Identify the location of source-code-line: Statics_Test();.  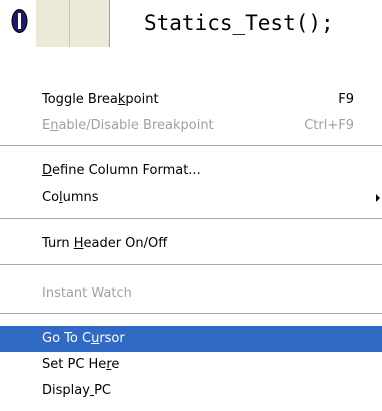
(191, 29).